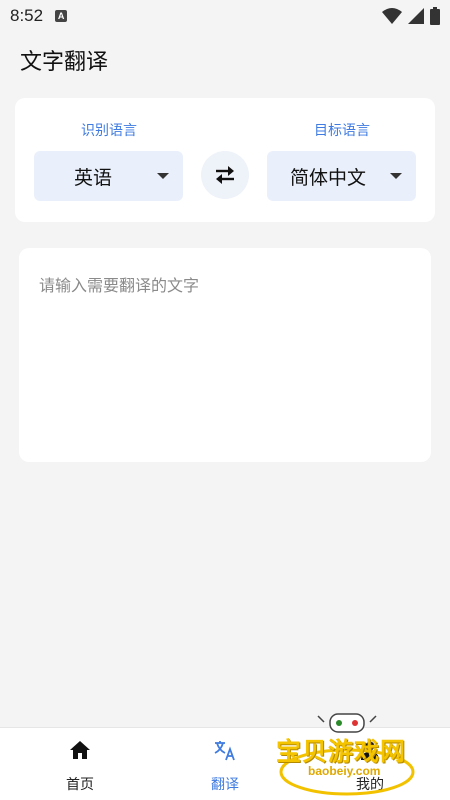 The height and width of the screenshot is (800, 450). I want to click on page-title: 文字翻译, so click(64, 62).